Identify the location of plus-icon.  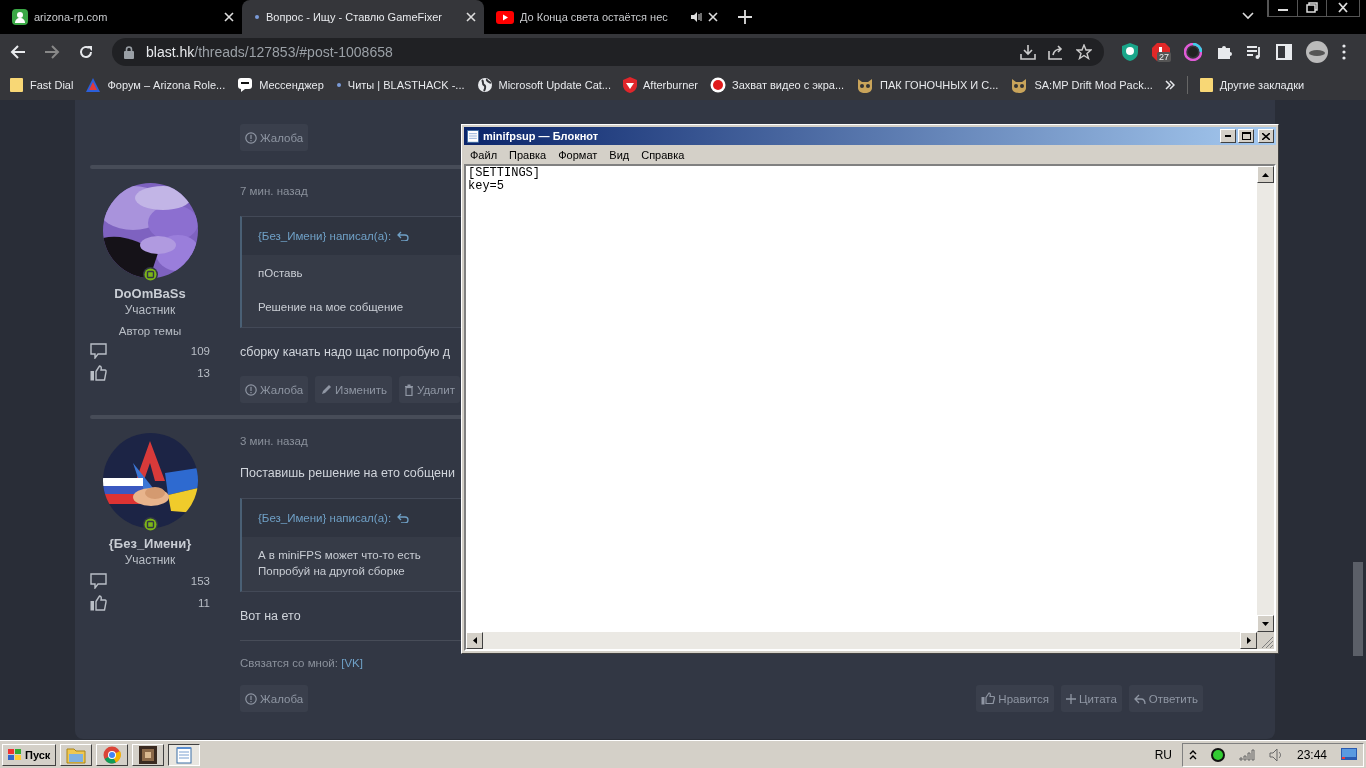
(1071, 698).